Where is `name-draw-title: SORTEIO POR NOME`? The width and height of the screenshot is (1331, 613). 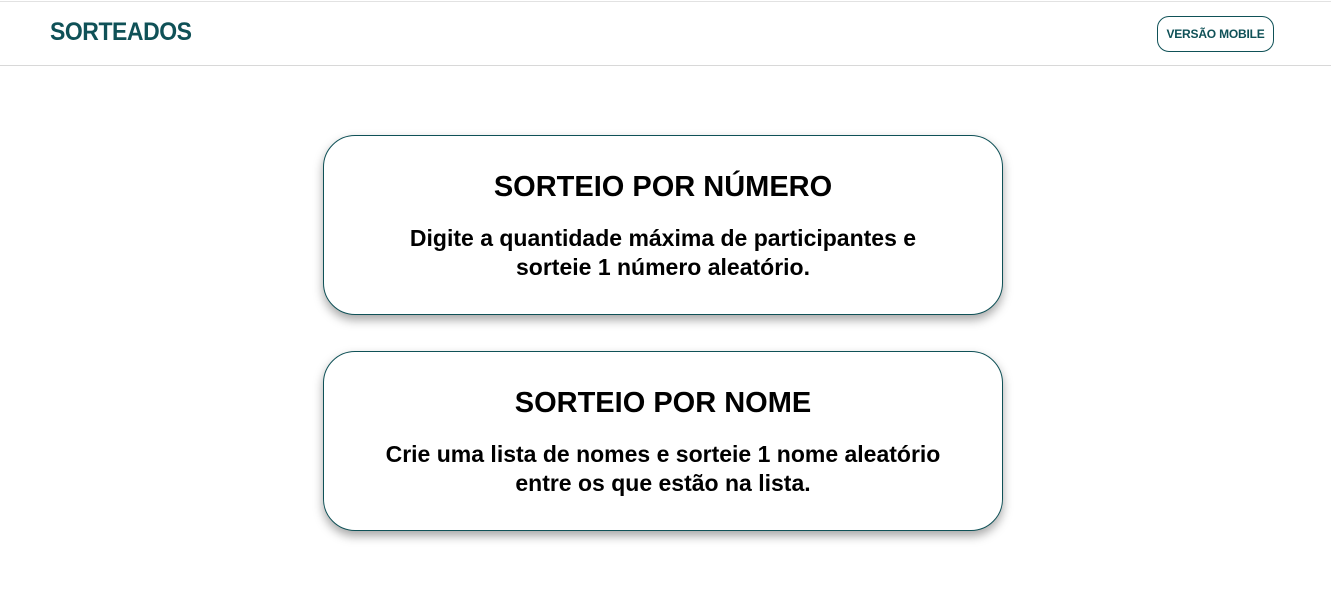
name-draw-title: SORTEIO POR NOME is located at coordinates (663, 403).